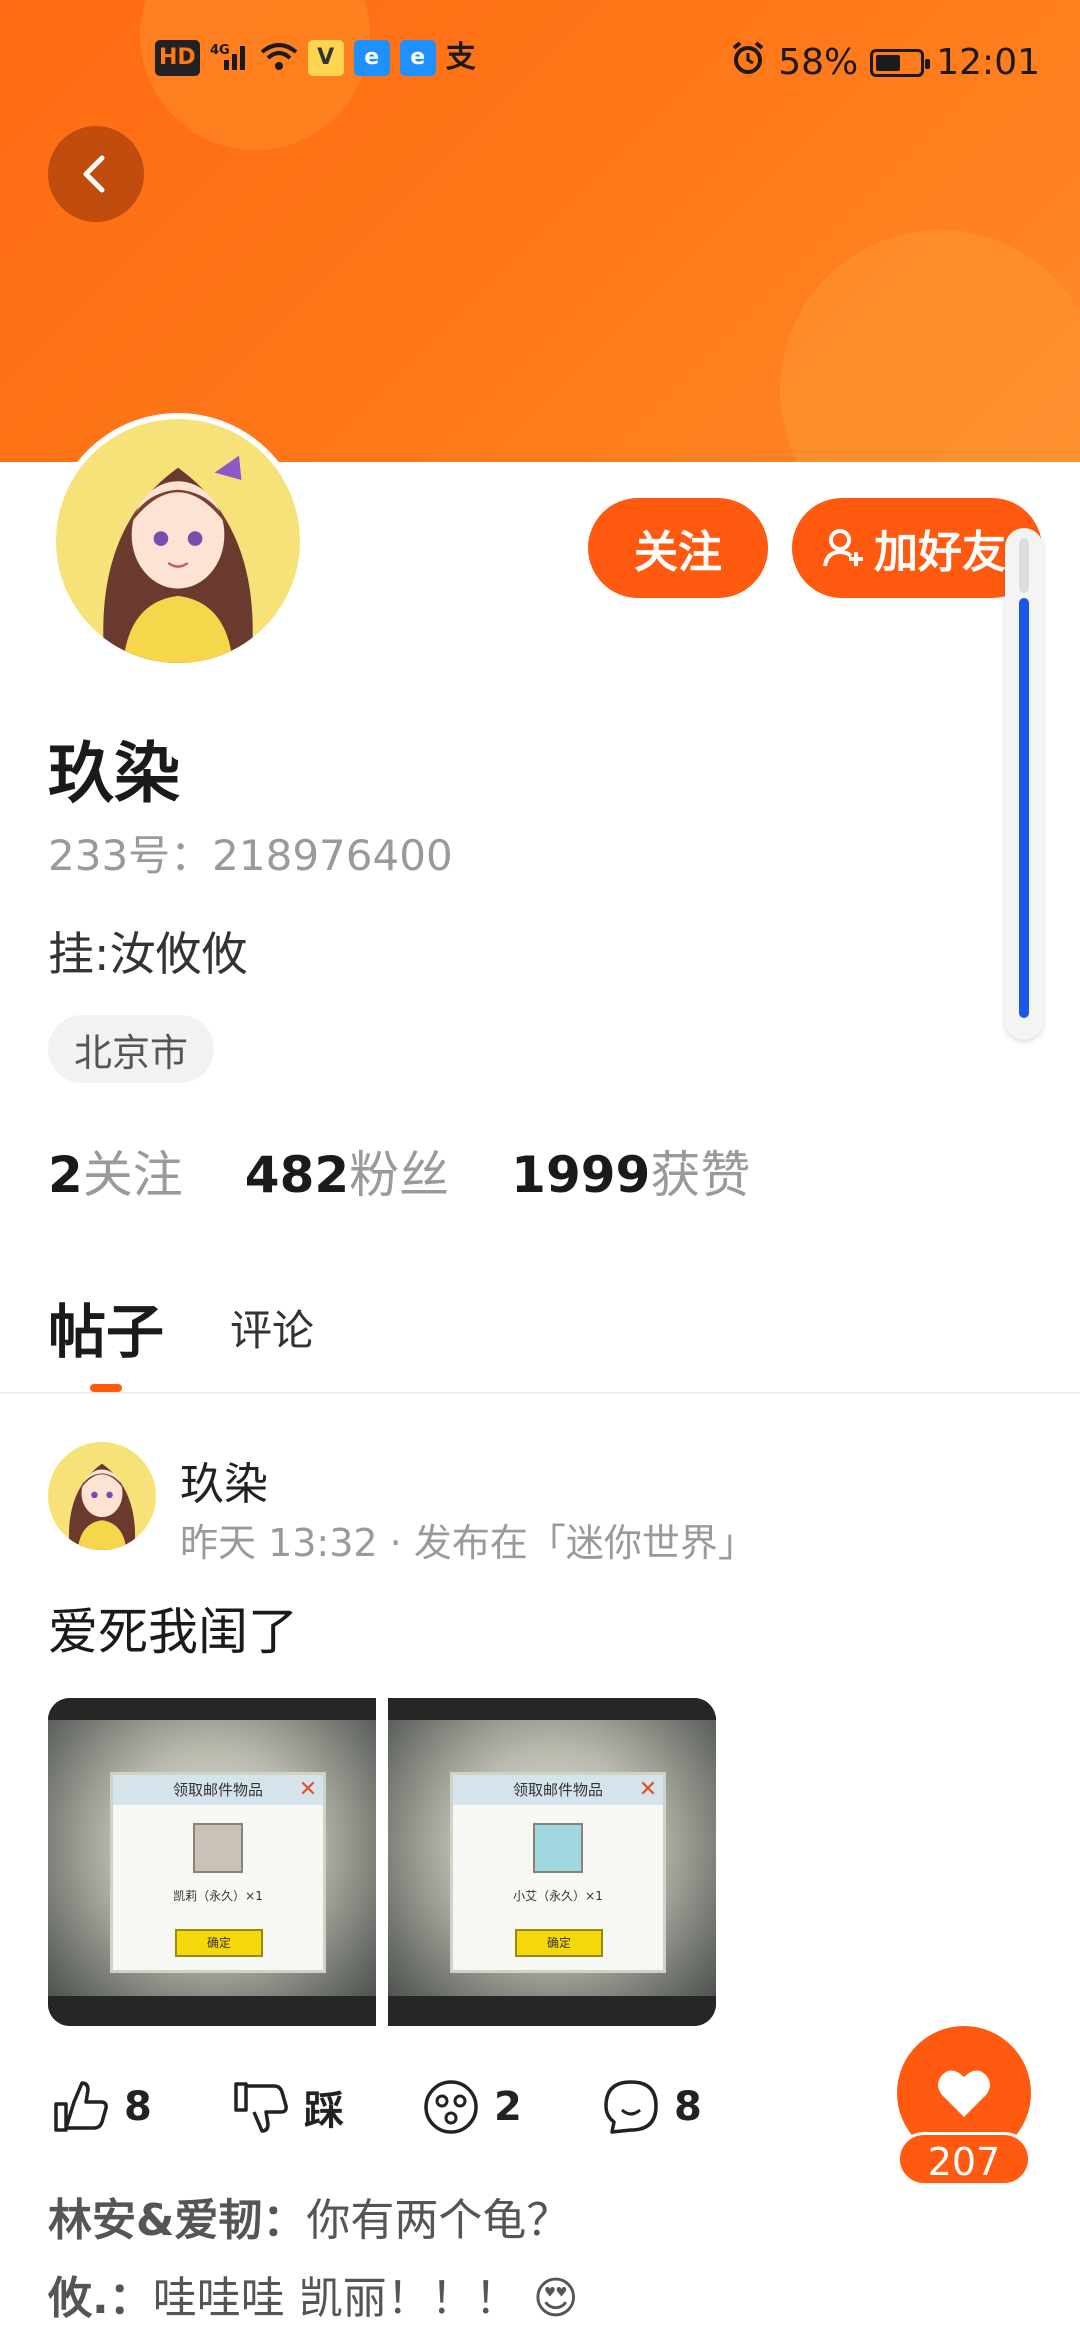 The height and width of the screenshot is (2326, 1080). I want to click on avatar-image, so click(178, 541).